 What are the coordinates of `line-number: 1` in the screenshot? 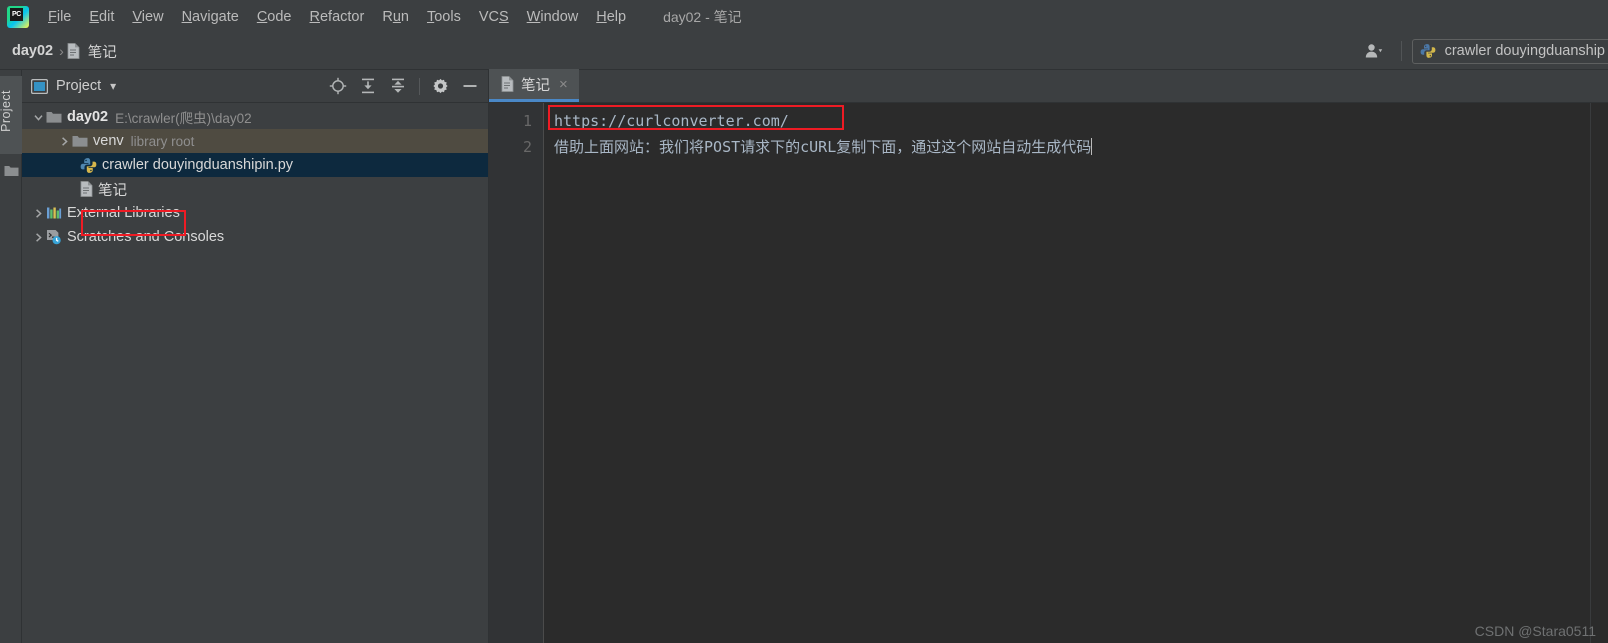 It's located at (527, 121).